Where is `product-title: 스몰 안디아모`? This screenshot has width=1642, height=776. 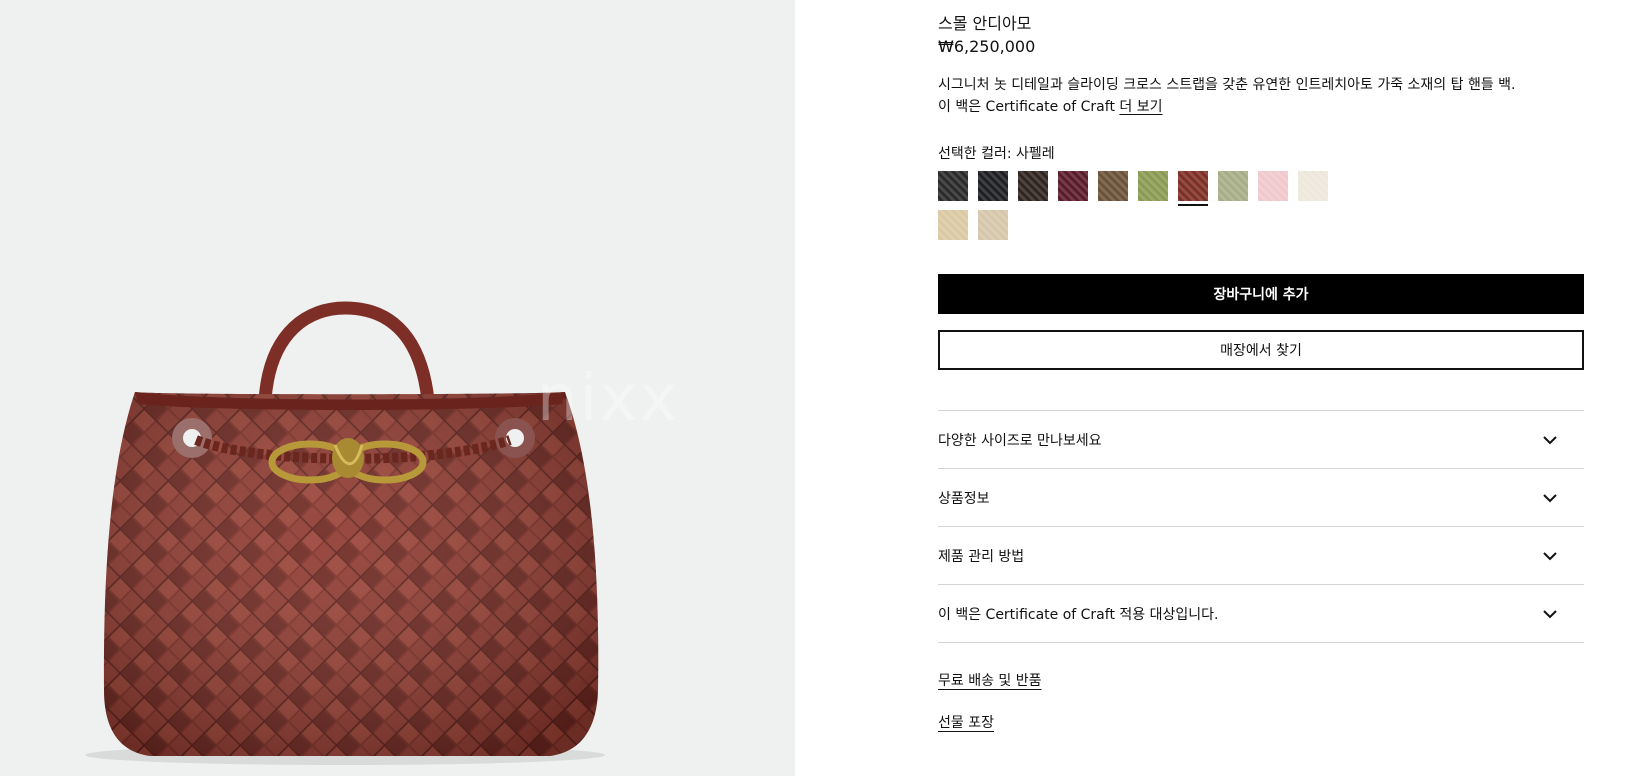 product-title: 스몰 안디아모 is located at coordinates (985, 23).